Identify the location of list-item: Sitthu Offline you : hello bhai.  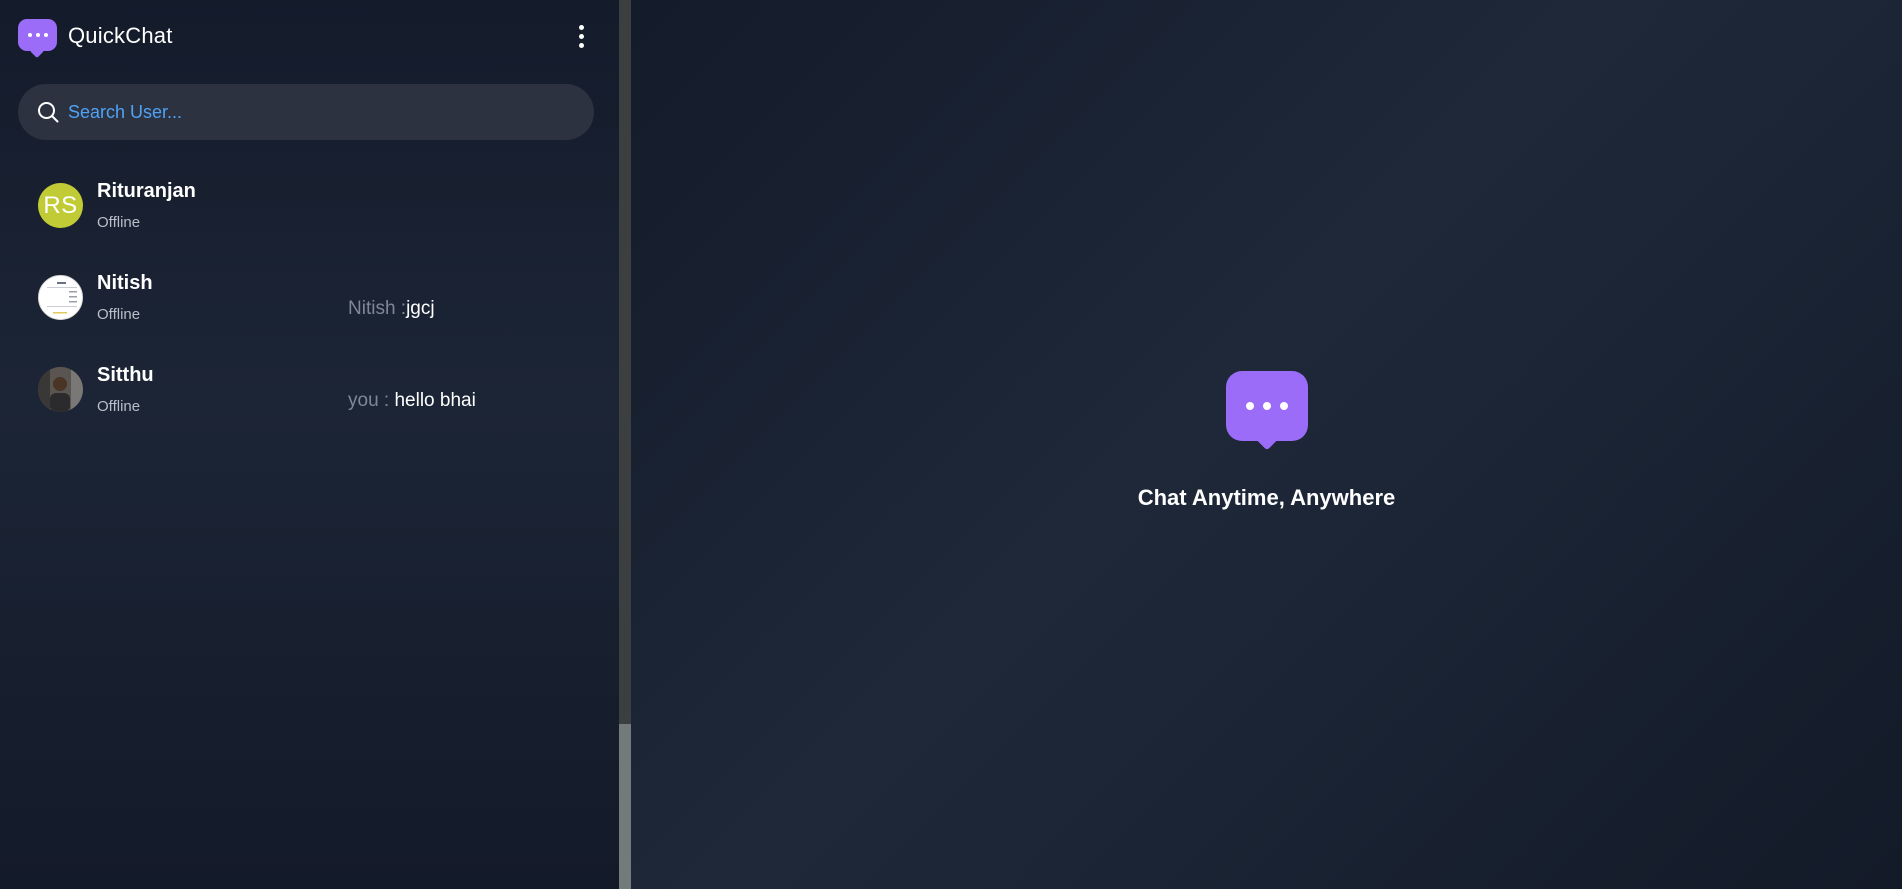
(309, 398).